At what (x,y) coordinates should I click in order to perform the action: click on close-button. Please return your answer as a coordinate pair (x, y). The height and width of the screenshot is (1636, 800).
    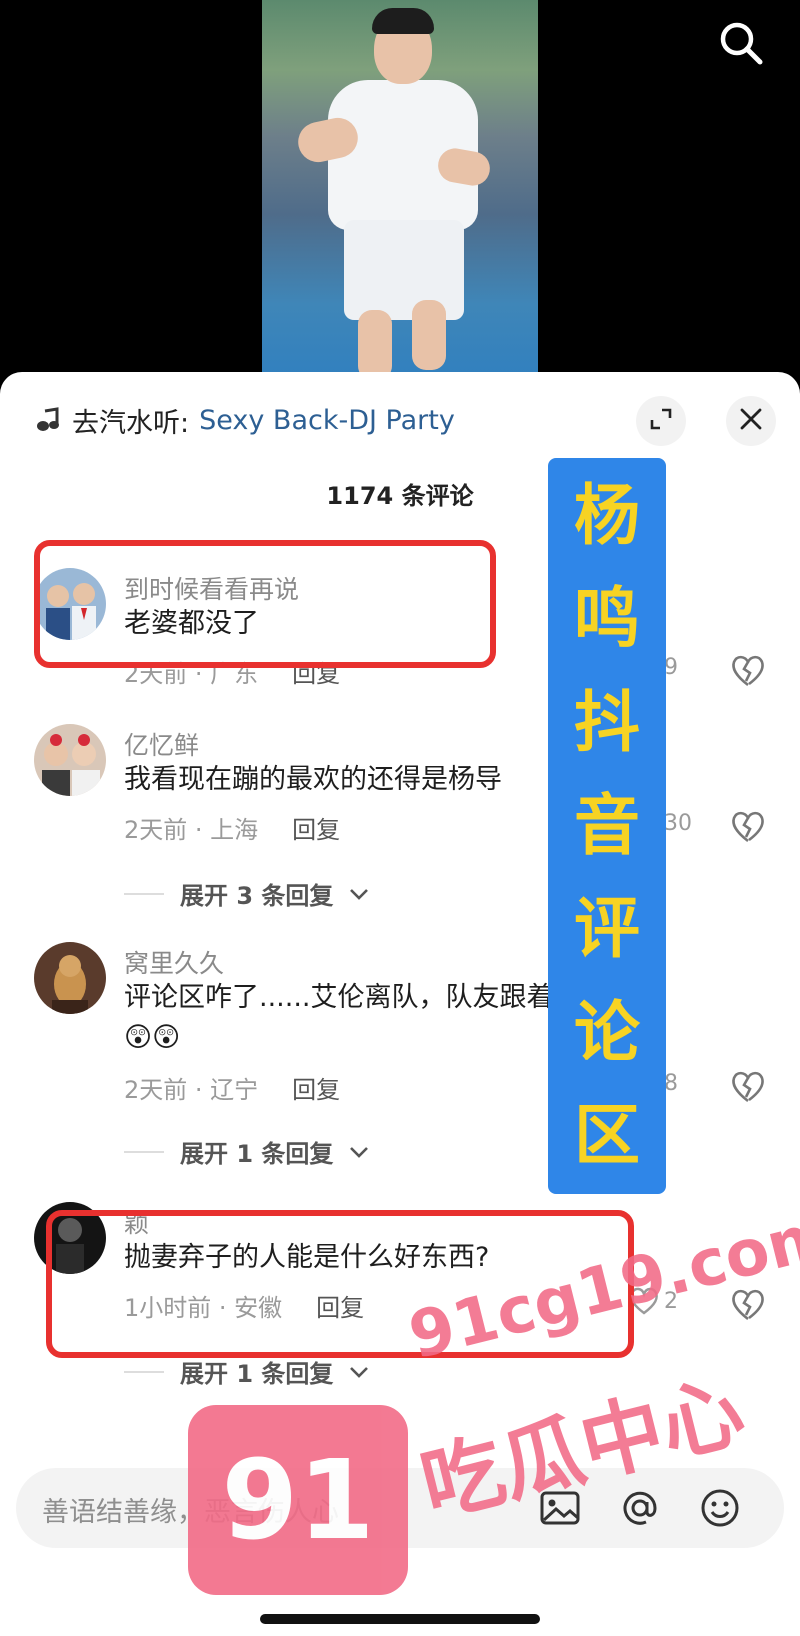
    Looking at the image, I should click on (751, 421).